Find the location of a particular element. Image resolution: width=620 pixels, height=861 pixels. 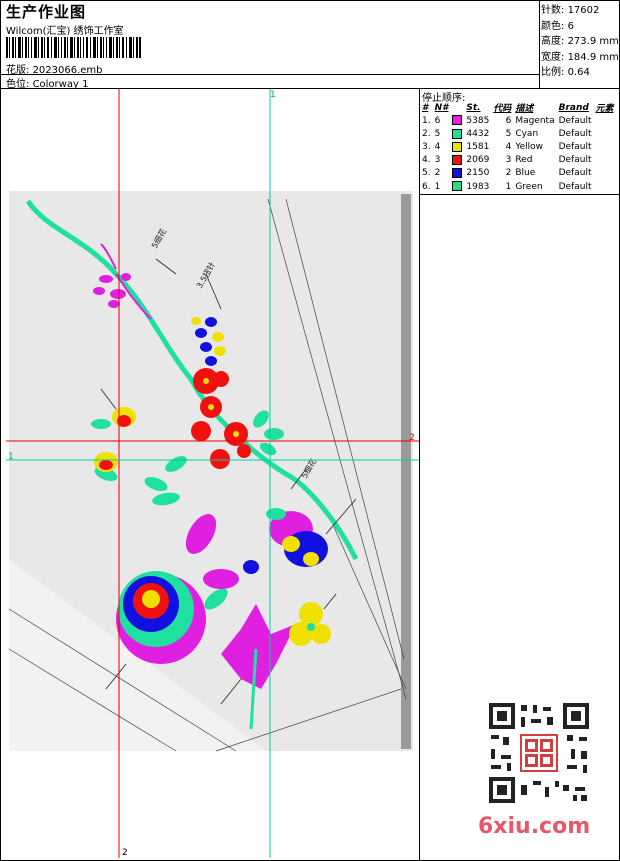

stats-divider is located at coordinates (539, 44).